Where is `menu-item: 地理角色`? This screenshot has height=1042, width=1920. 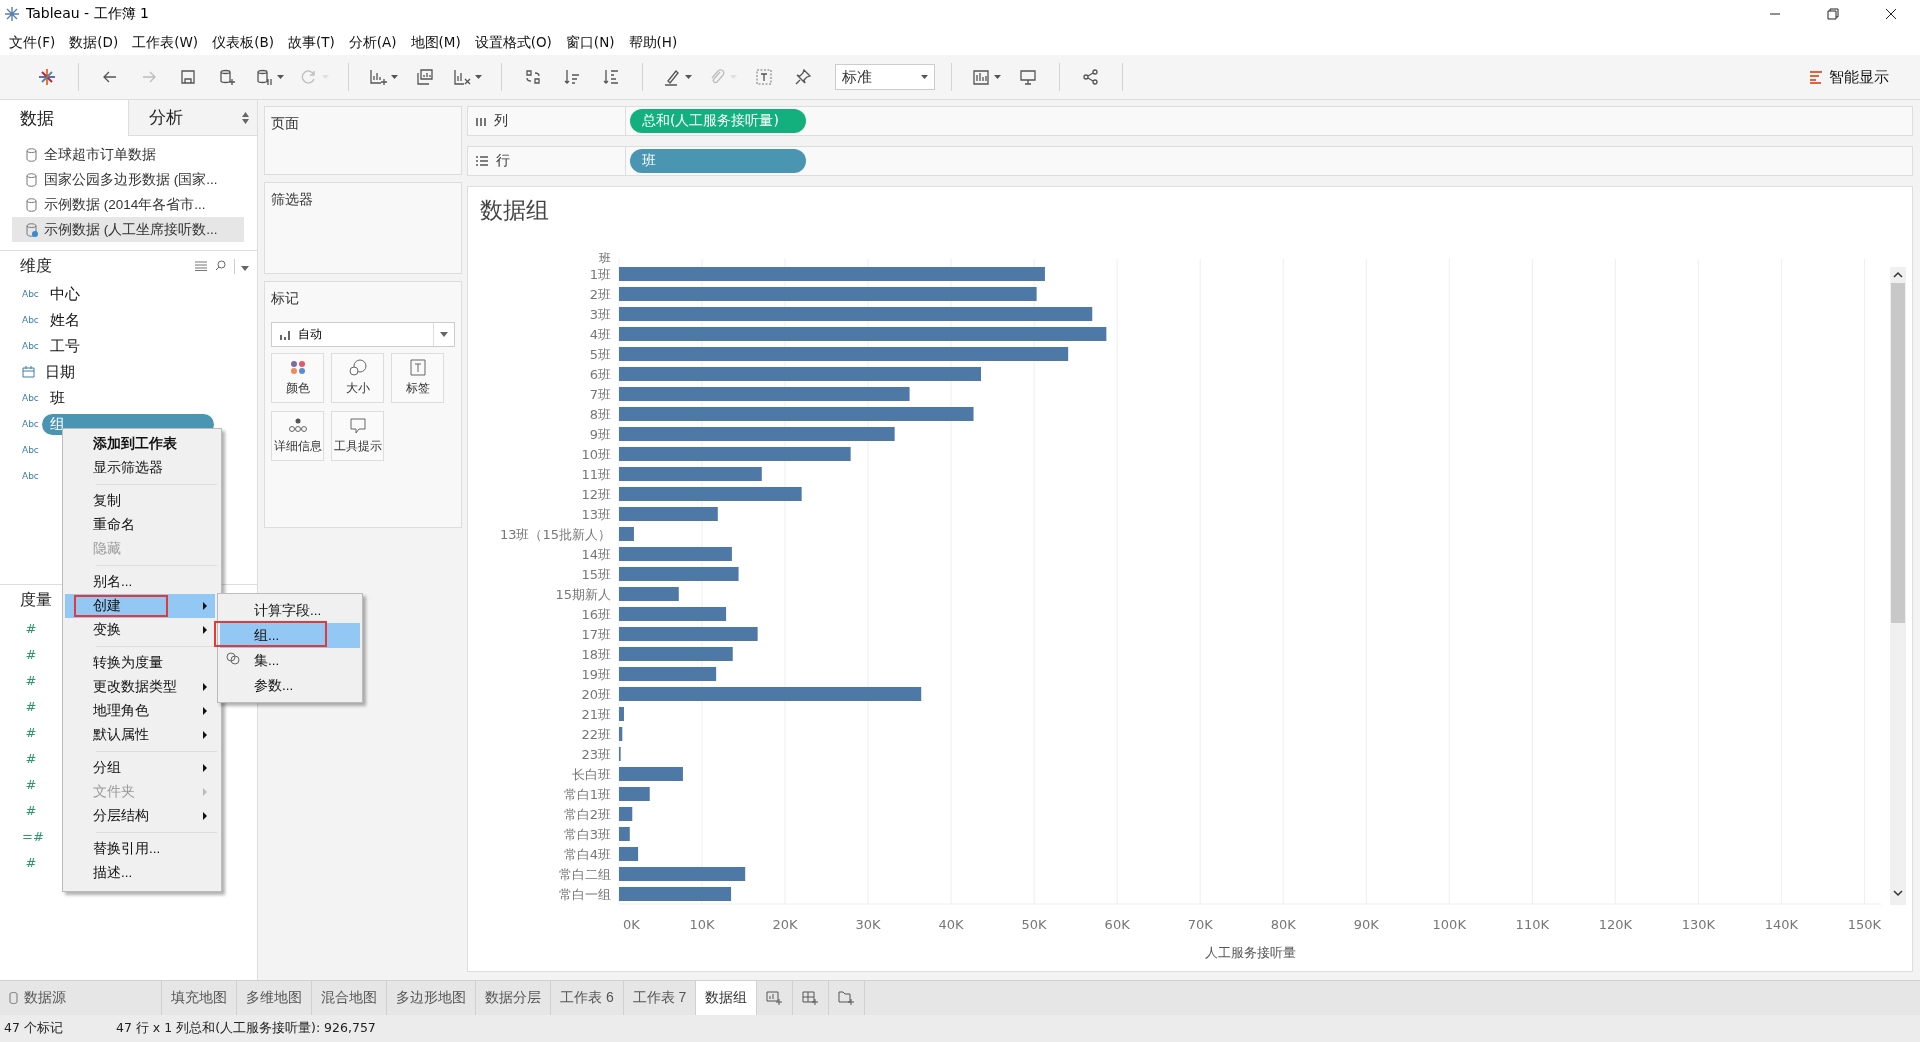 menu-item: 地理角色 is located at coordinates (140, 711).